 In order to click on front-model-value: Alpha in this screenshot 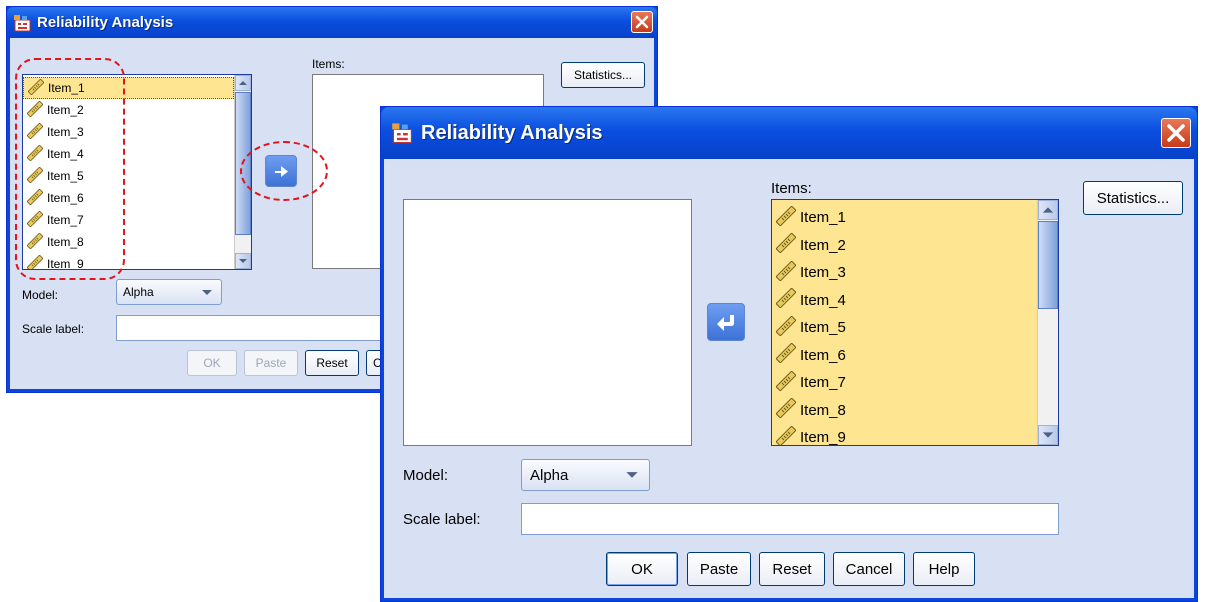, I will do `click(549, 475)`.